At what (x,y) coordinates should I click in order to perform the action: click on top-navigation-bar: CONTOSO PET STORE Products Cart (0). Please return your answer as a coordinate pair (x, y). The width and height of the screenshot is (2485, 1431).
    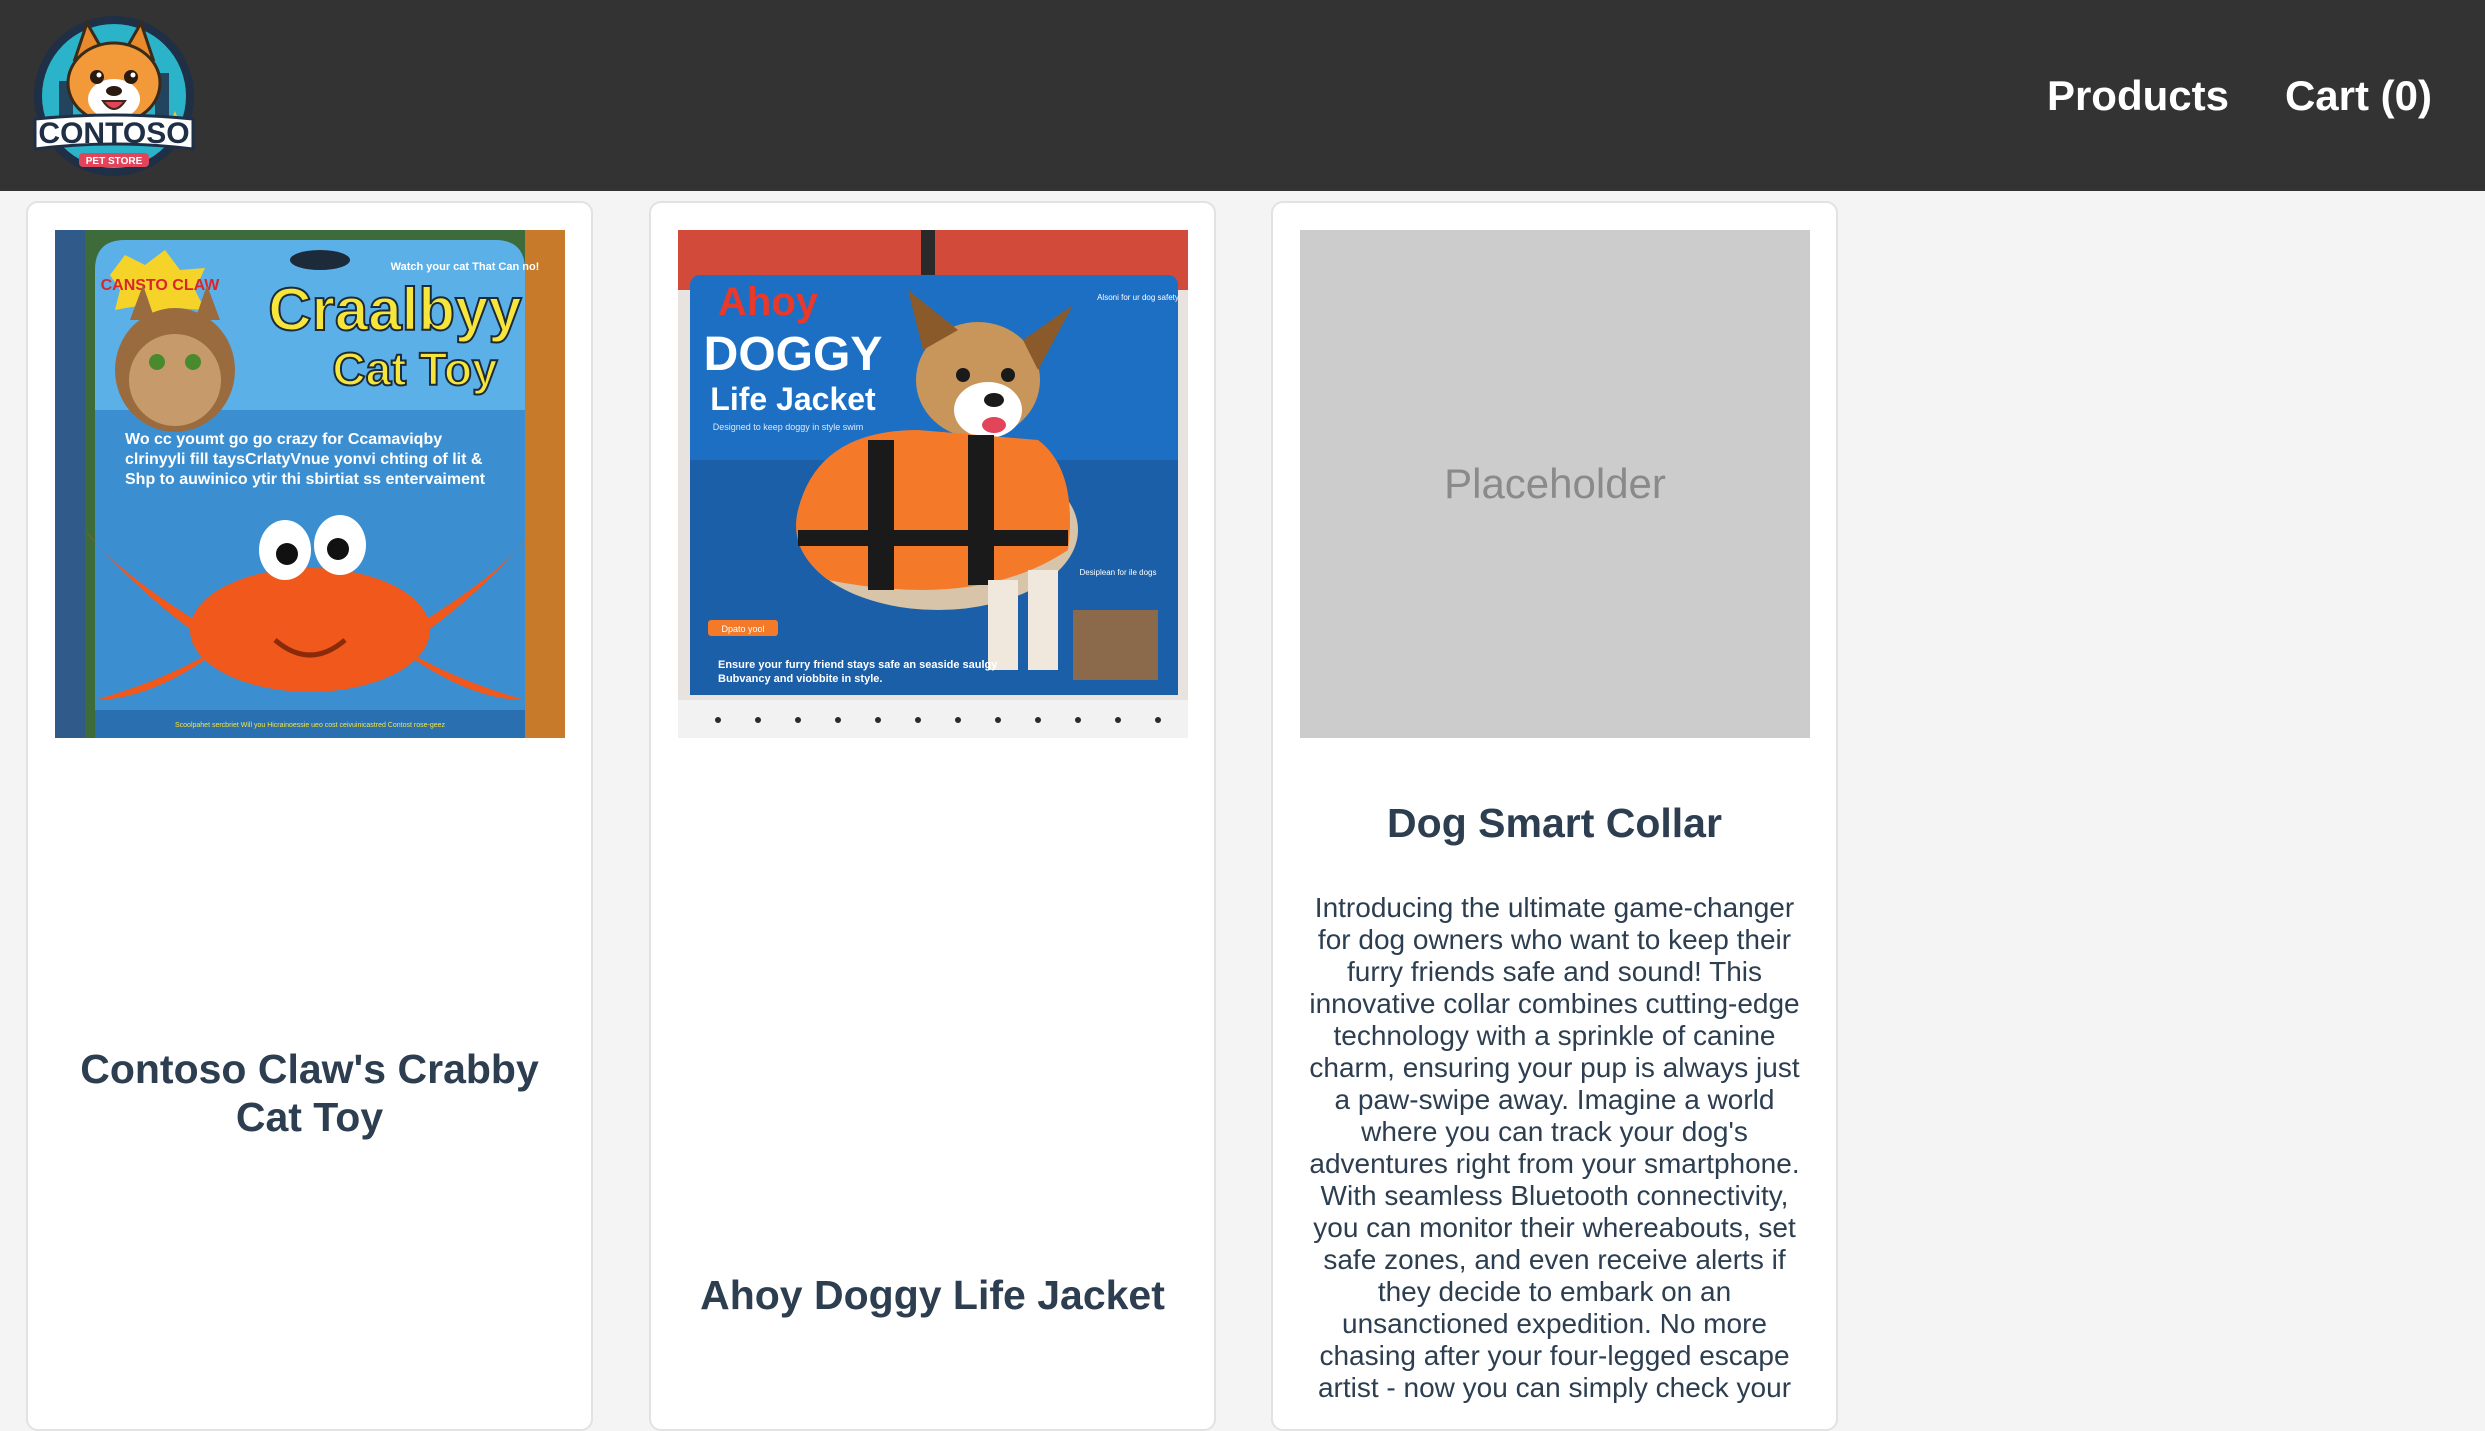
    Looking at the image, I should click on (1242, 95).